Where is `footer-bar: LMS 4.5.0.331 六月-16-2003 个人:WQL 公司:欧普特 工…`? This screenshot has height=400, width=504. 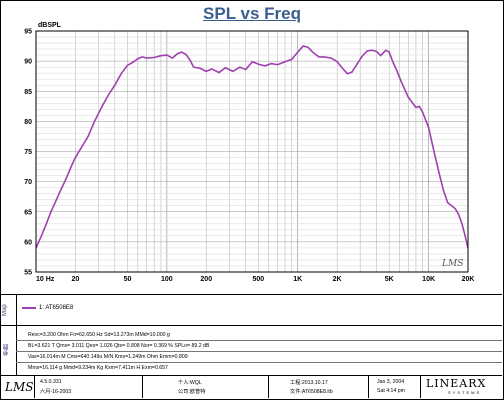
footer-bar: LMS 4.5.0.331 六月-16-2003 个人:WQL 公司:欧普特 工… is located at coordinates (251, 387).